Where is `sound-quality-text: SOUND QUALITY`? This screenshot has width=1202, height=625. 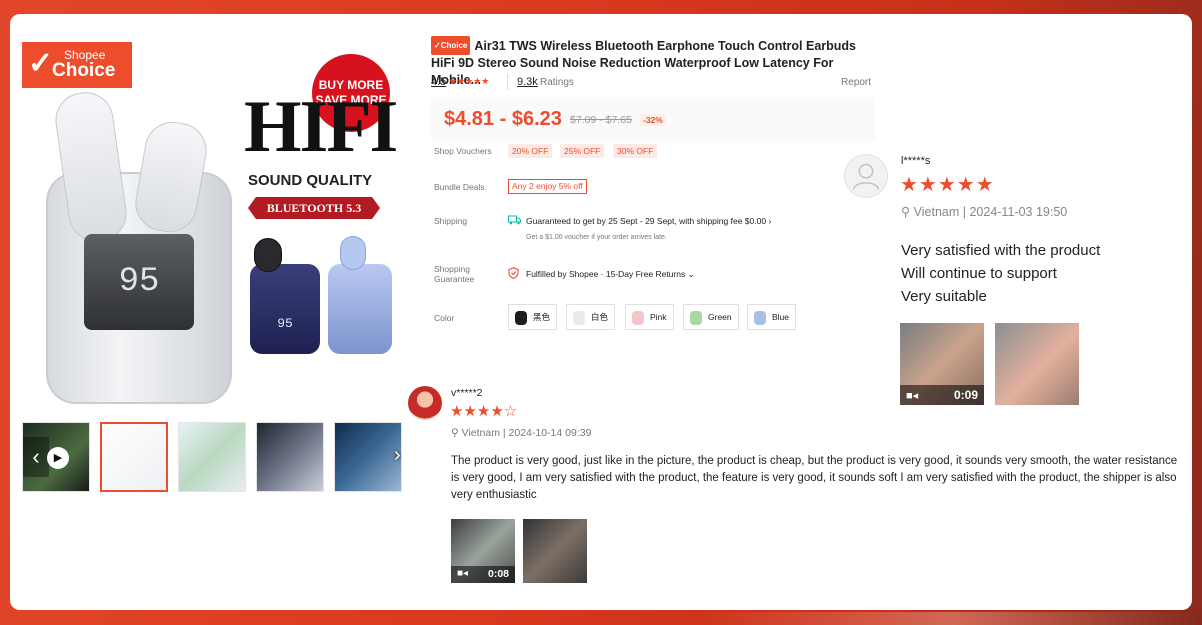
sound-quality-text: SOUND QUALITY is located at coordinates (310, 180).